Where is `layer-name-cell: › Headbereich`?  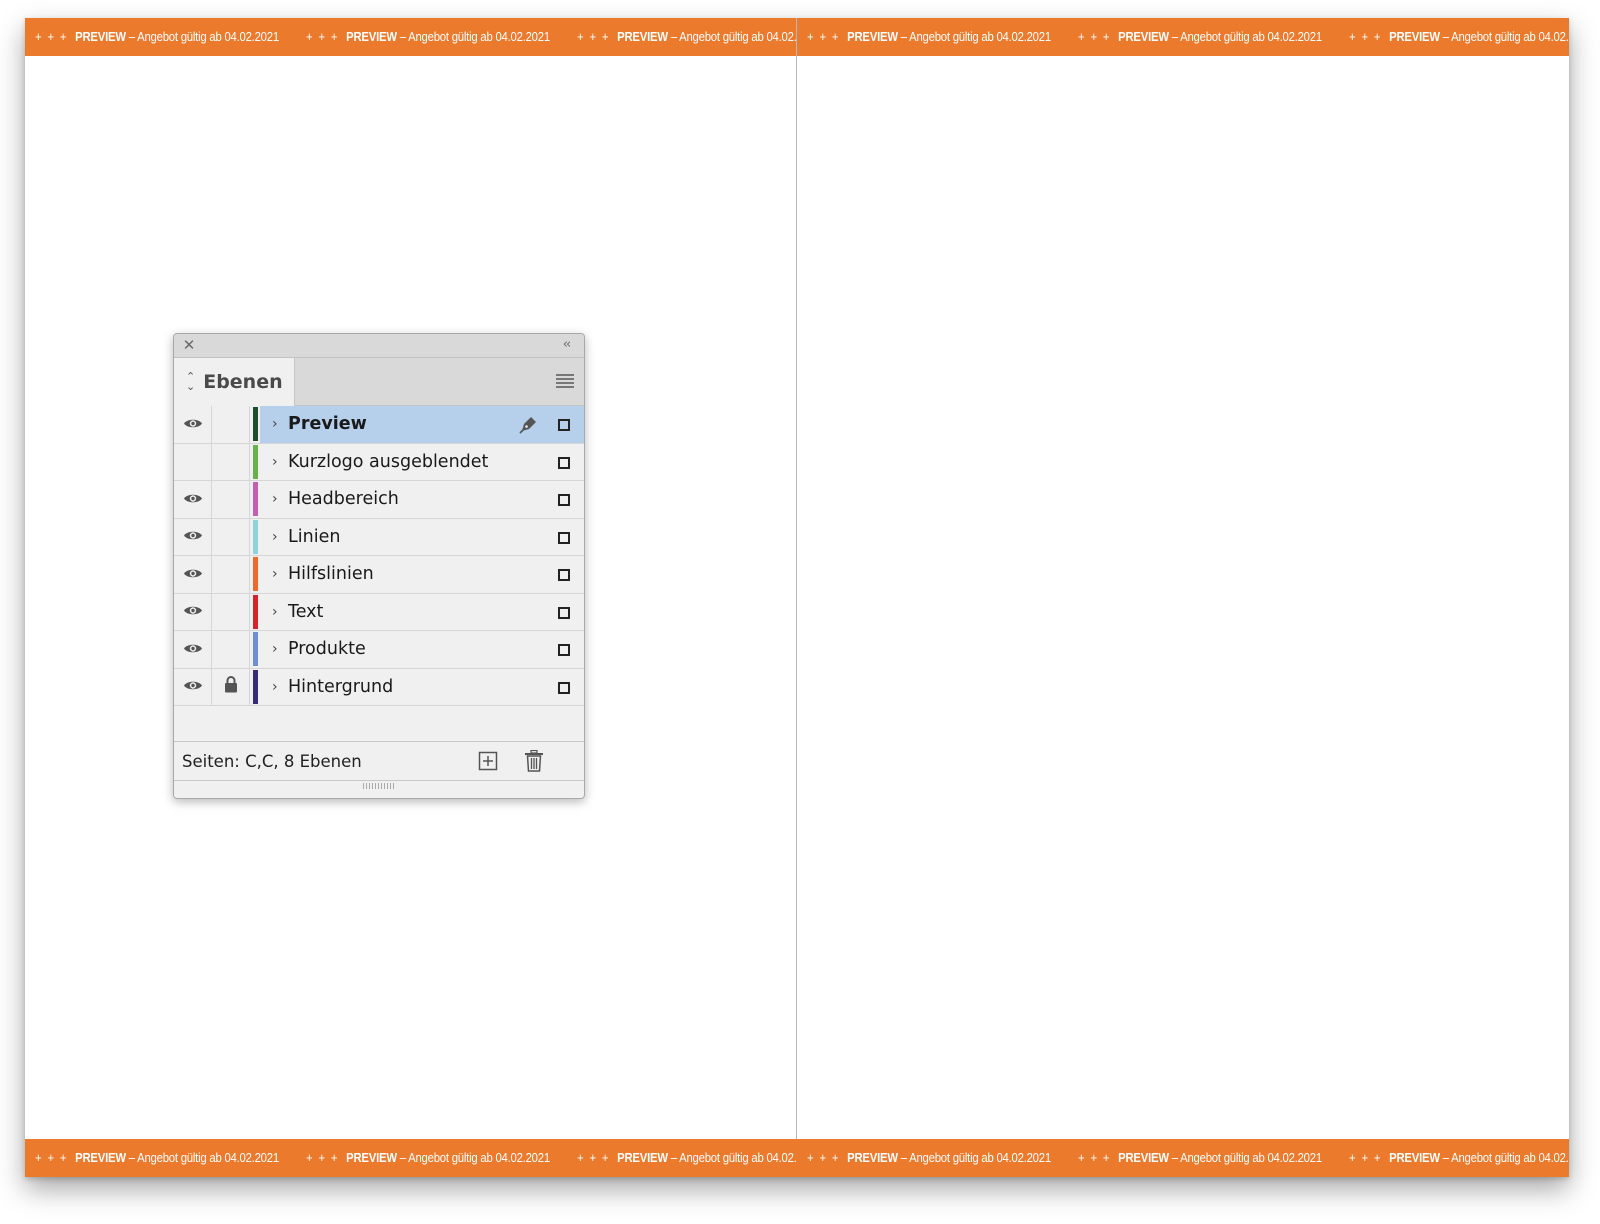
layer-name-cell: › Headbereich is located at coordinates (422, 499).